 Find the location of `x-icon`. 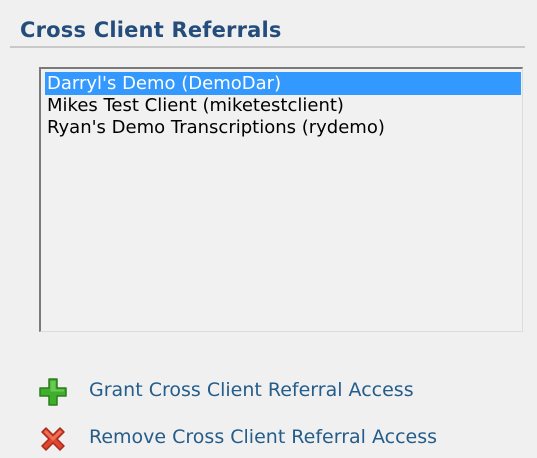

x-icon is located at coordinates (53, 439).